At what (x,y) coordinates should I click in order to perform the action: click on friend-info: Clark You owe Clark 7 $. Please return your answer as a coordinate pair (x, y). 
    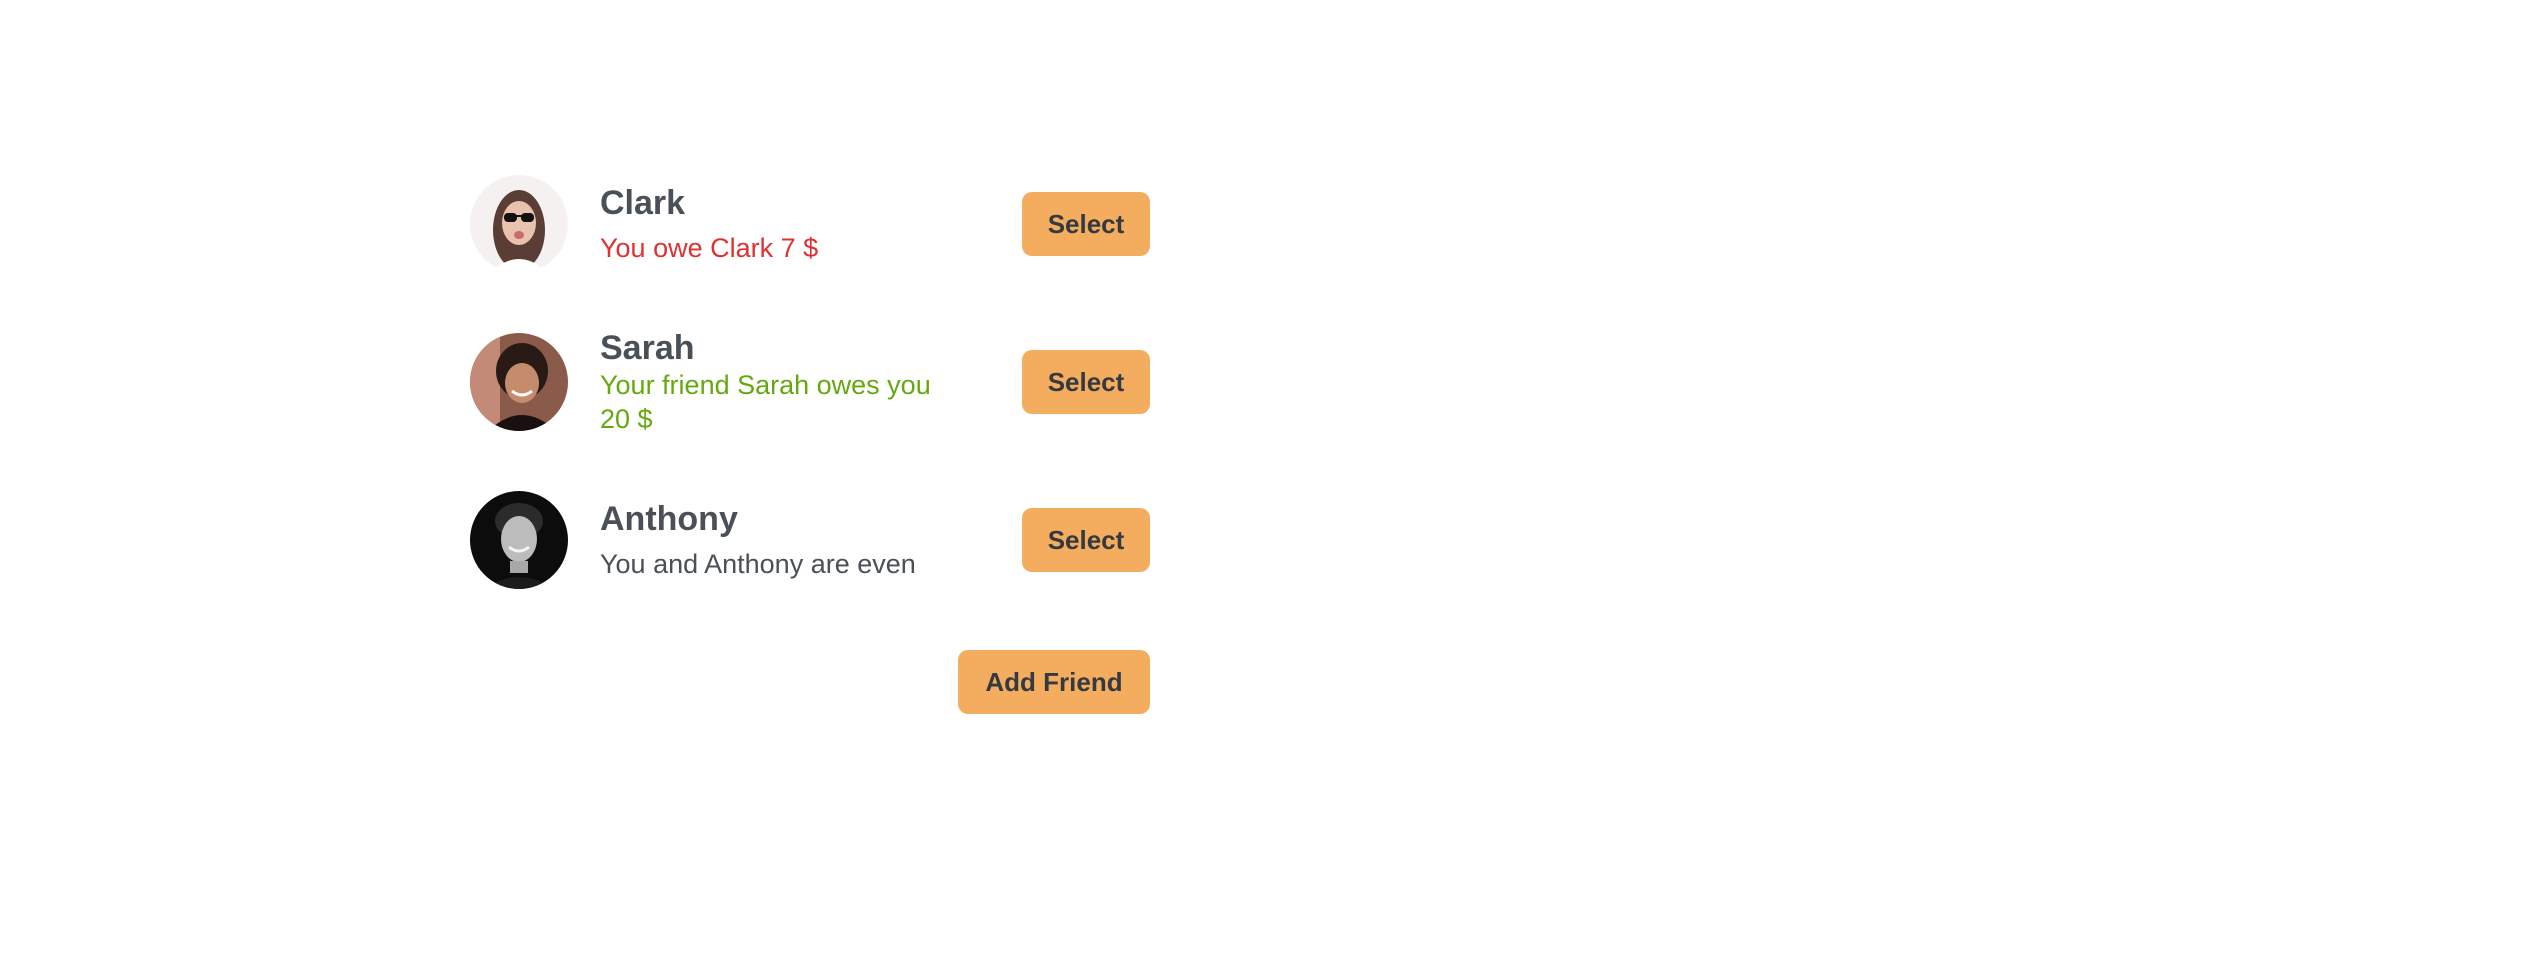
    Looking at the image, I should click on (775, 224).